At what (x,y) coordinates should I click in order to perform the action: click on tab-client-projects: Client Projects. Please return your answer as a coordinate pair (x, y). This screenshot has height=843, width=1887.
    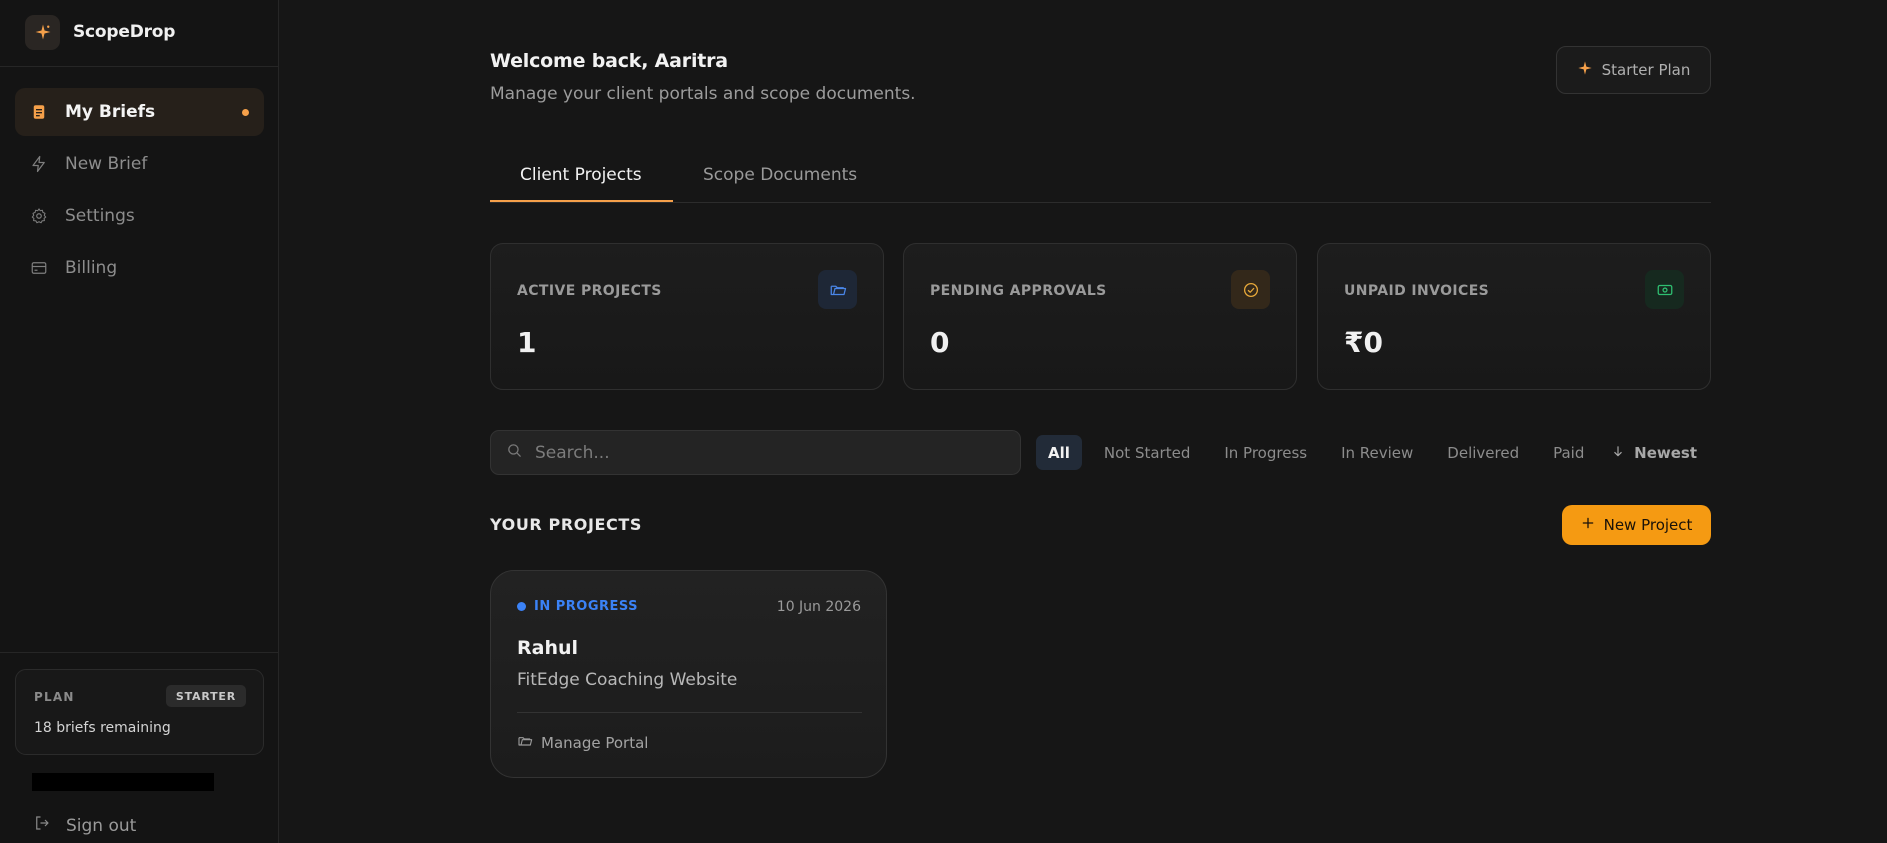
    Looking at the image, I should click on (581, 184).